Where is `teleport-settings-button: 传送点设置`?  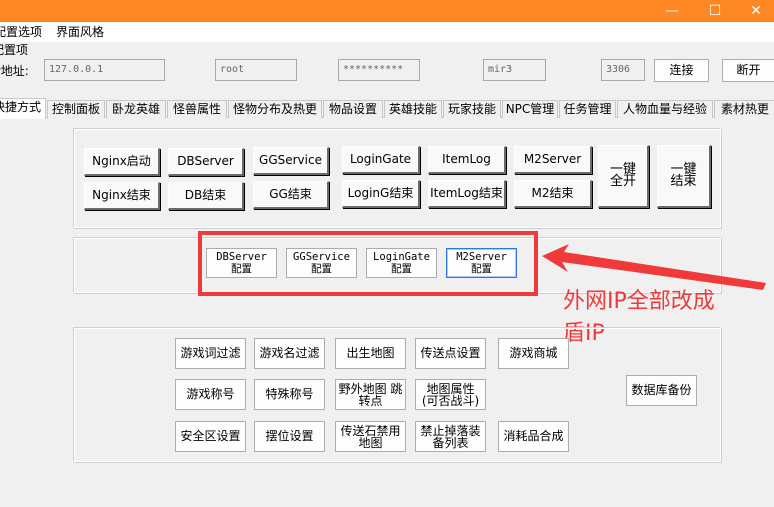
teleport-settings-button: 传送点设置 is located at coordinates (450, 353).